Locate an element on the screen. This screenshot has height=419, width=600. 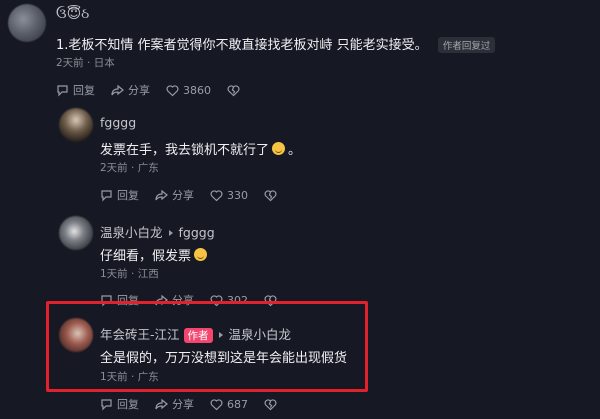
author-replied-badge: 作者回复过 is located at coordinates (466, 45).